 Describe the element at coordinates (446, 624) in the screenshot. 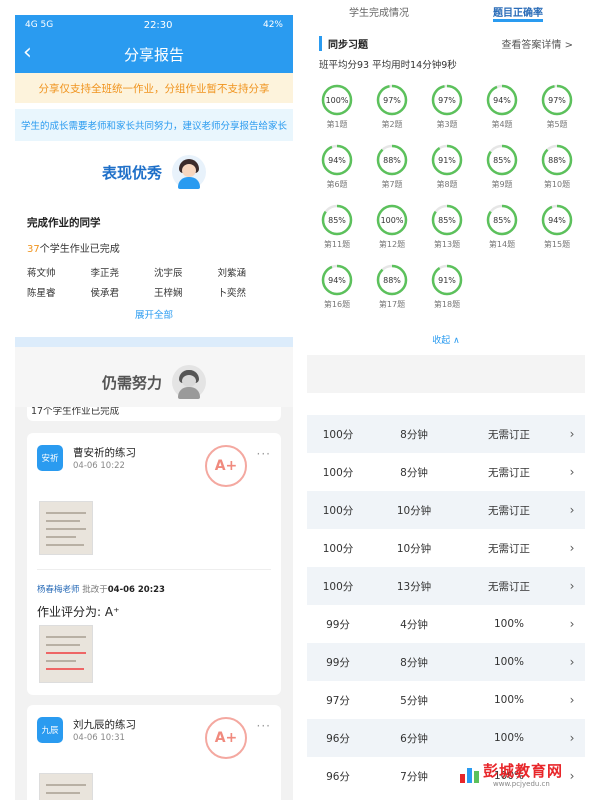

I see `table-row: 99分 4分钟 100% ›` at that location.